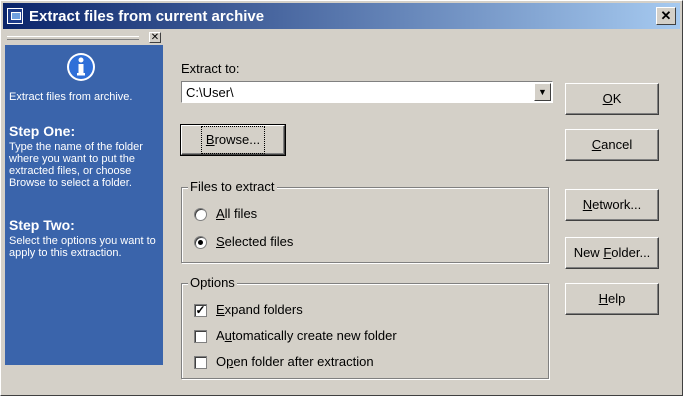  Describe the element at coordinates (259, 241) in the screenshot. I see `selected-files-text: elected files` at that location.